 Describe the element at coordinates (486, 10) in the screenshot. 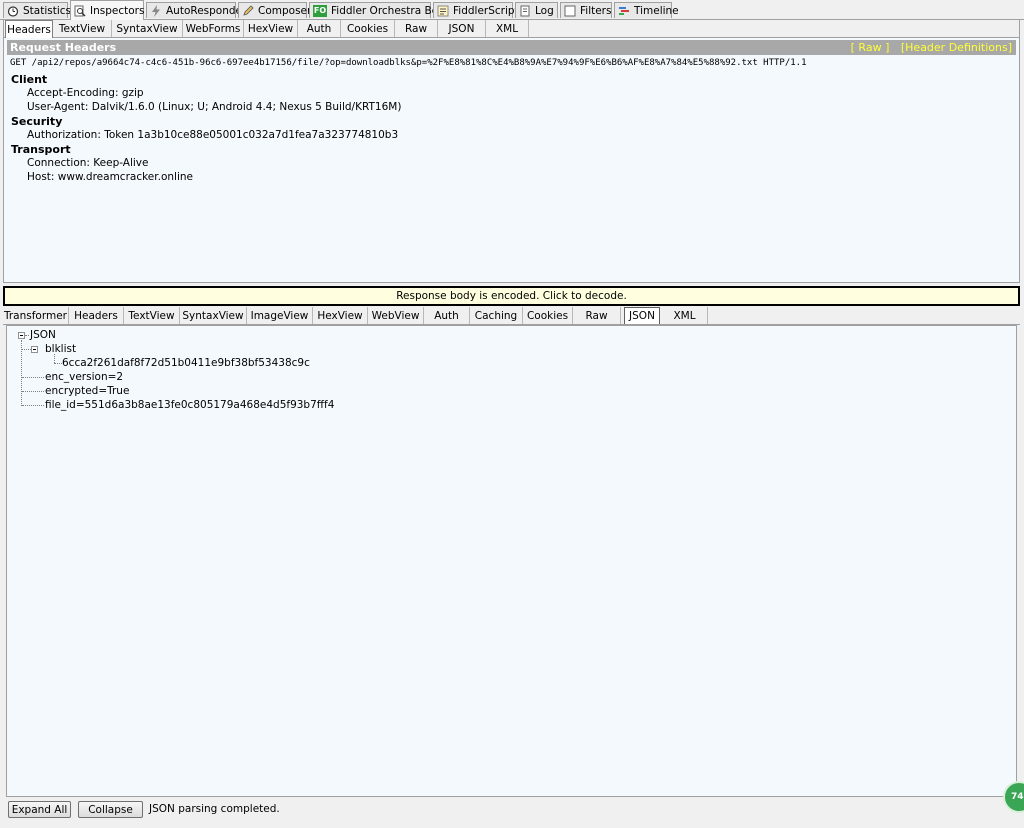

I see `tab-label: FiddlerScript` at that location.